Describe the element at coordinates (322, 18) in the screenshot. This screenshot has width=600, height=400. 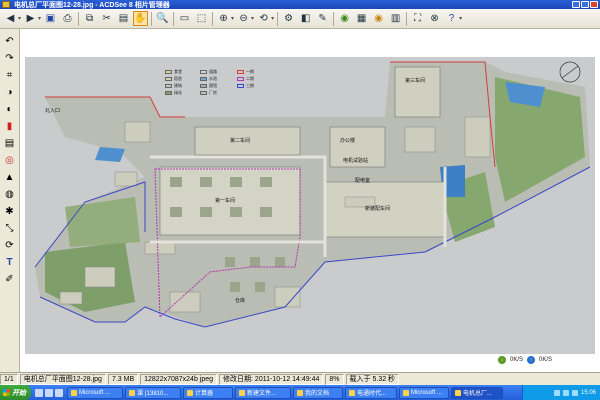
I see `edit-icon: ✎` at that location.